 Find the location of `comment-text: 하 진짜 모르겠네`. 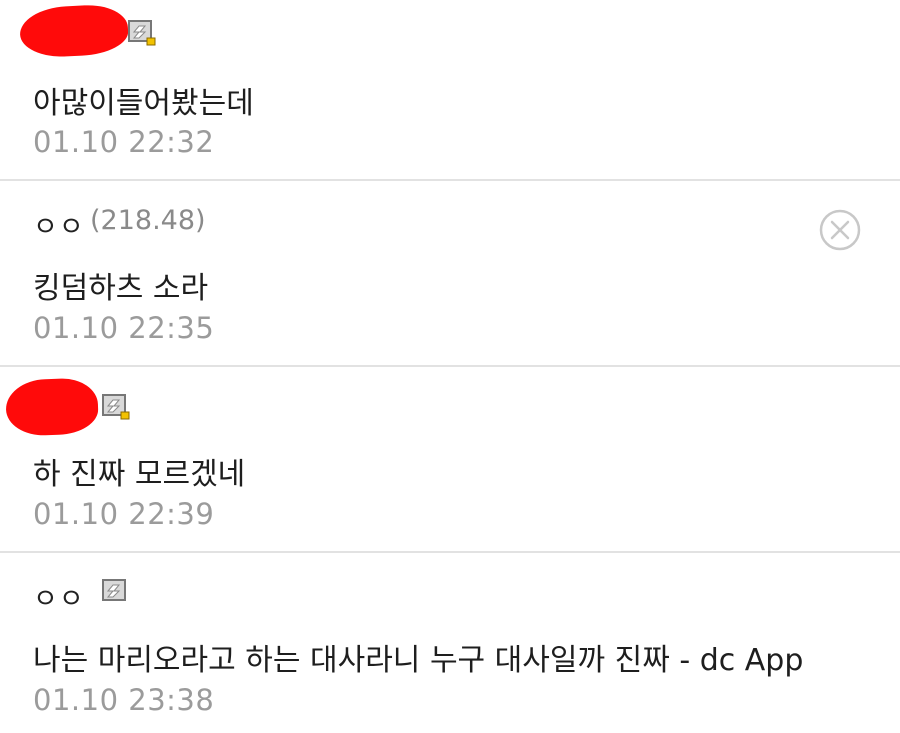

comment-text: 하 진짜 모르겠네 is located at coordinates (139, 474).